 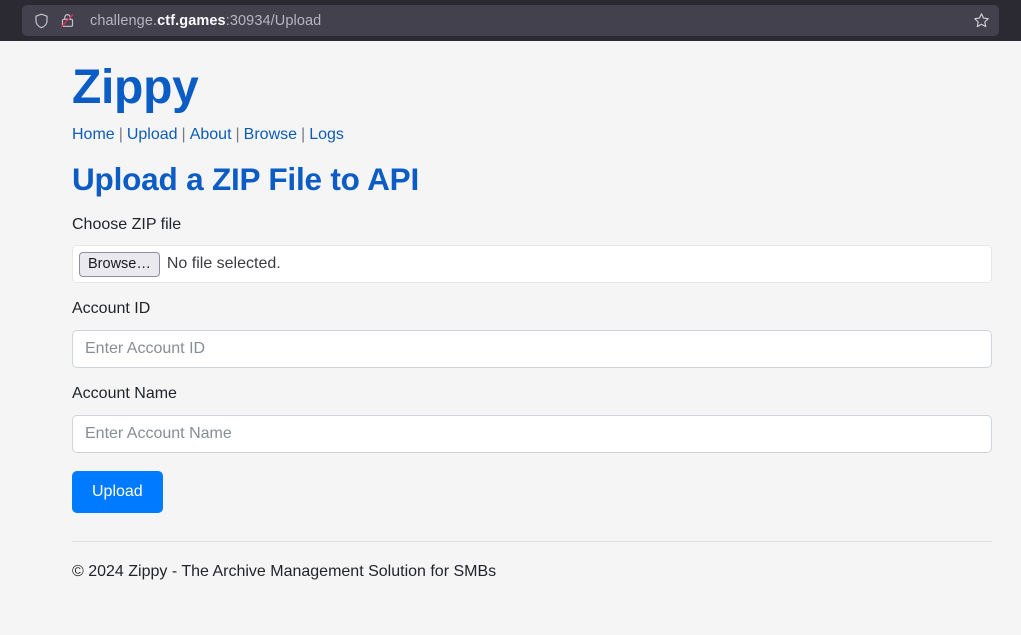 What do you see at coordinates (326, 134) in the screenshot?
I see `nav-link-logs: Logs` at bounding box center [326, 134].